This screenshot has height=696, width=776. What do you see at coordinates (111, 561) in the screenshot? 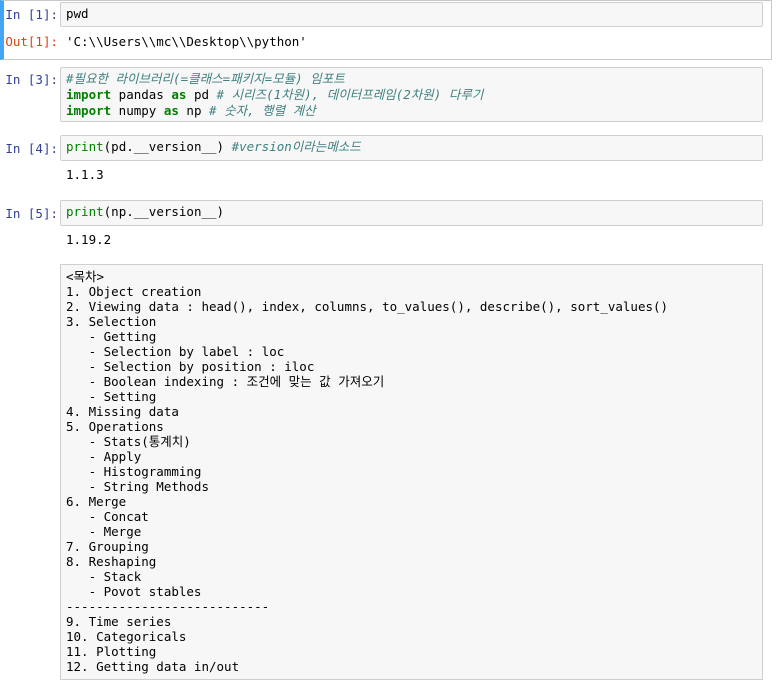
I see `toc-line: 8. Reshaping` at bounding box center [111, 561].